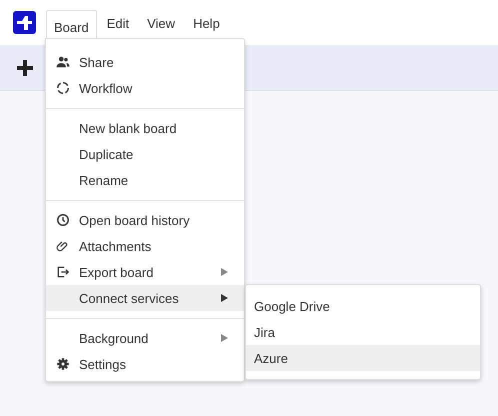 The height and width of the screenshot is (416, 498). What do you see at coordinates (24, 22) in the screenshot?
I see `logo-icon` at bounding box center [24, 22].